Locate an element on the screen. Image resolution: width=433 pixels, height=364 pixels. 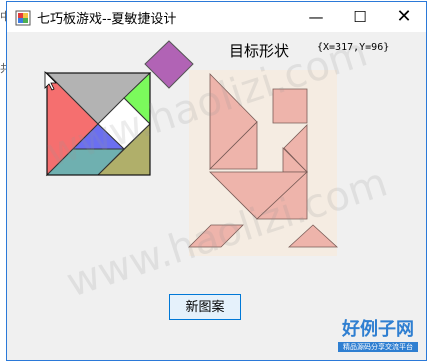
title-bar: 七巧板游戏--夏敏捷设计 — ☐ ✕ is located at coordinates (216, 17).